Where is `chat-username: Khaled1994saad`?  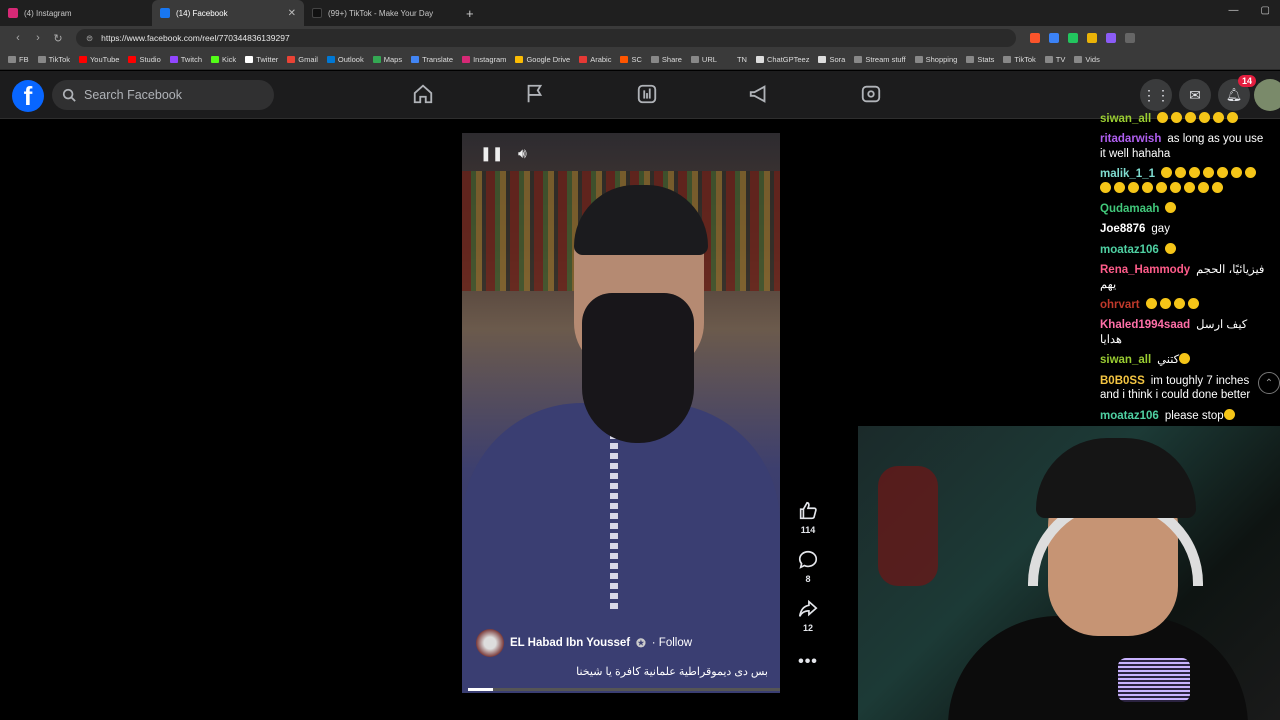 chat-username: Khaled1994saad is located at coordinates (1145, 325).